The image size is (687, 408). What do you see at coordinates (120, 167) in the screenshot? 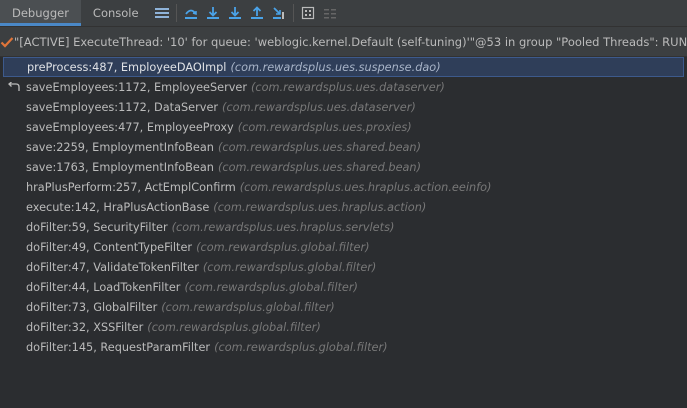
I see `frame-method: save:1763, EmploymentInfoBean` at bounding box center [120, 167].